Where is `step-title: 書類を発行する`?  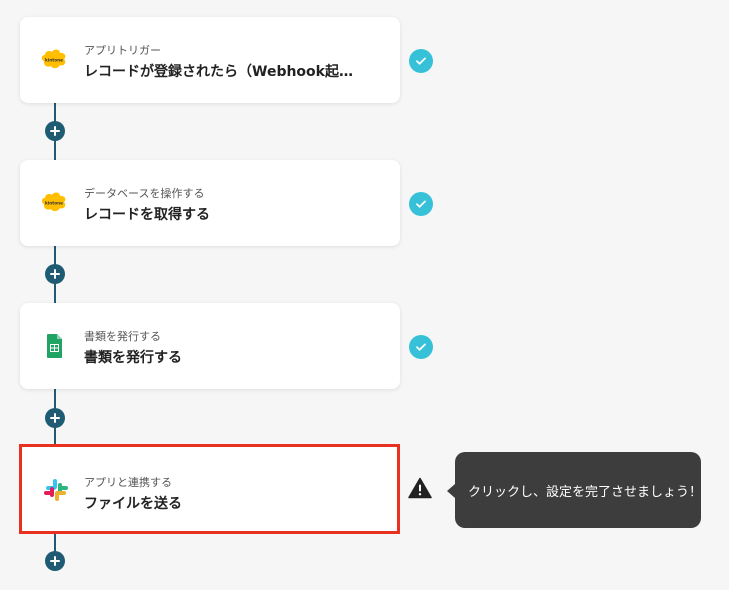
step-title: 書類を発行する is located at coordinates (133, 358).